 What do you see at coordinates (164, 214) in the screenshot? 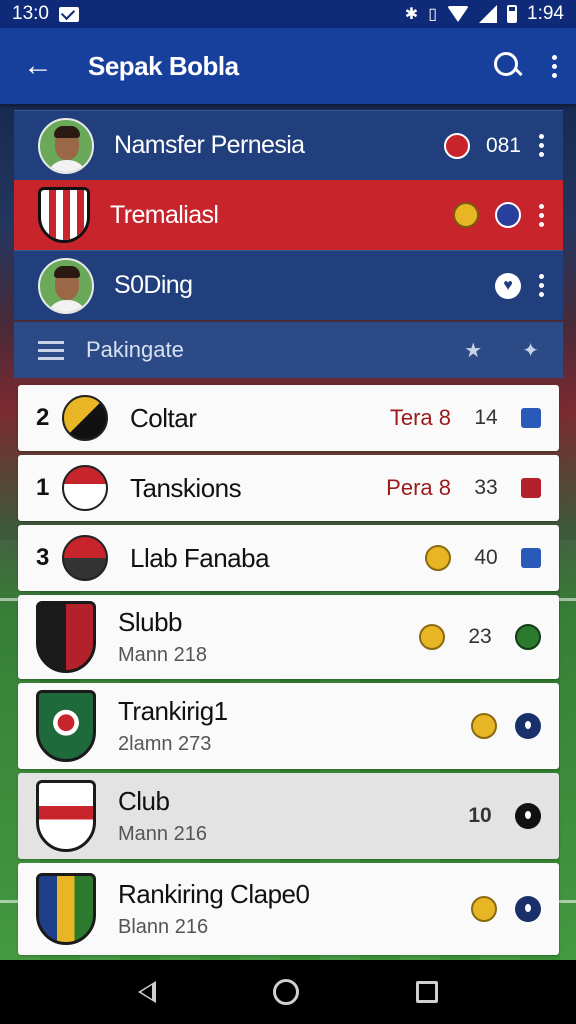
I see `player-name: Tremaliasl` at bounding box center [164, 214].